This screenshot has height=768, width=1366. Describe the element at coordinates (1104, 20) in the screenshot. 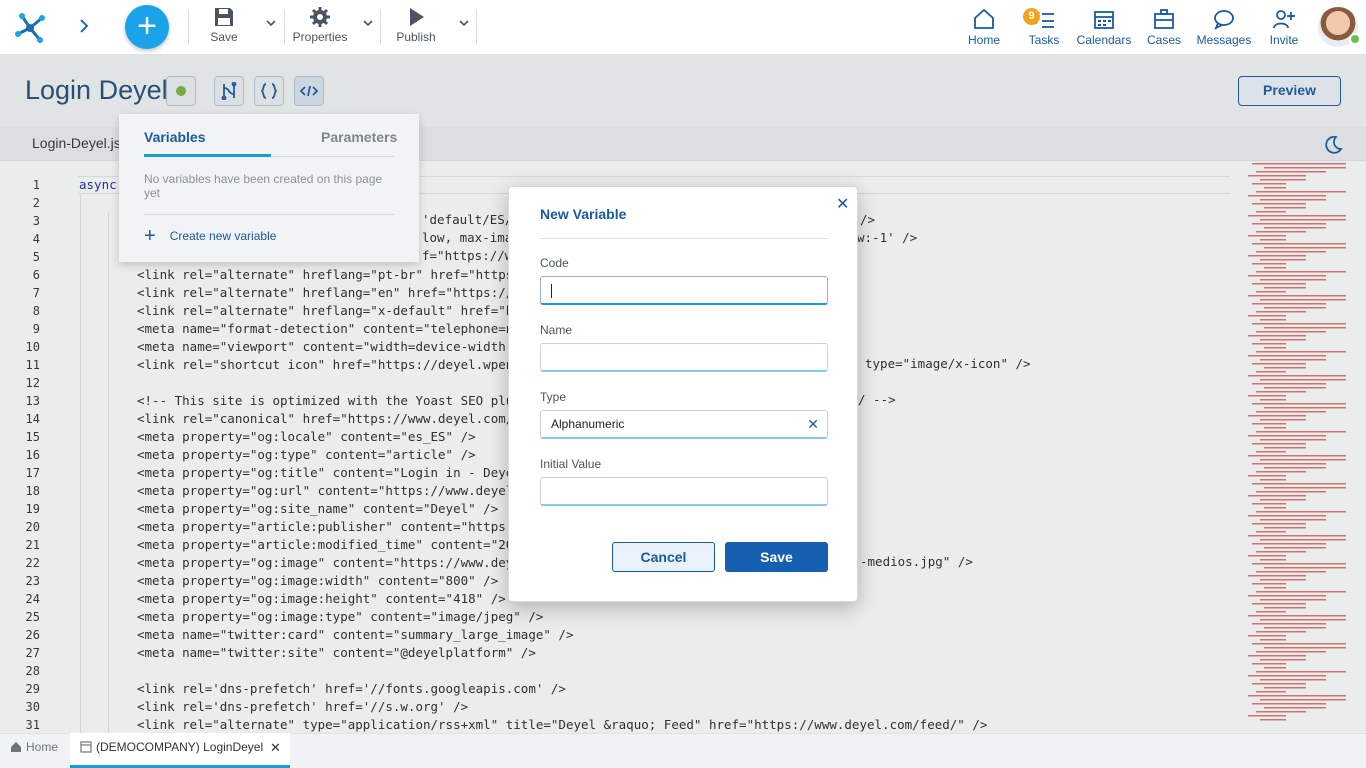

I see `calendar-icon` at that location.